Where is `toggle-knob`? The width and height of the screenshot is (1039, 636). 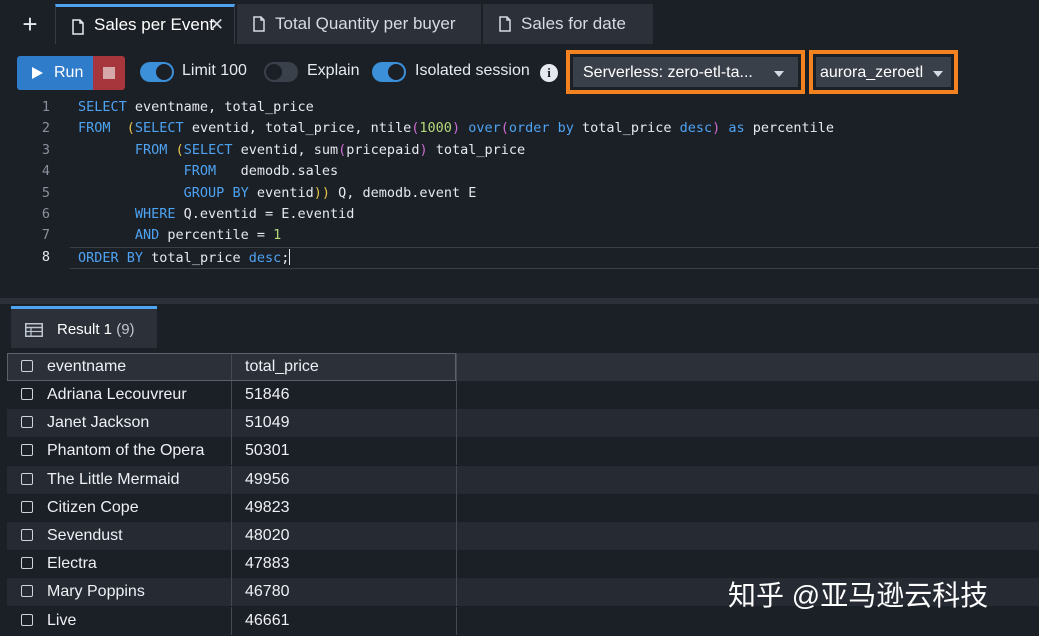 toggle-knob is located at coordinates (274, 72).